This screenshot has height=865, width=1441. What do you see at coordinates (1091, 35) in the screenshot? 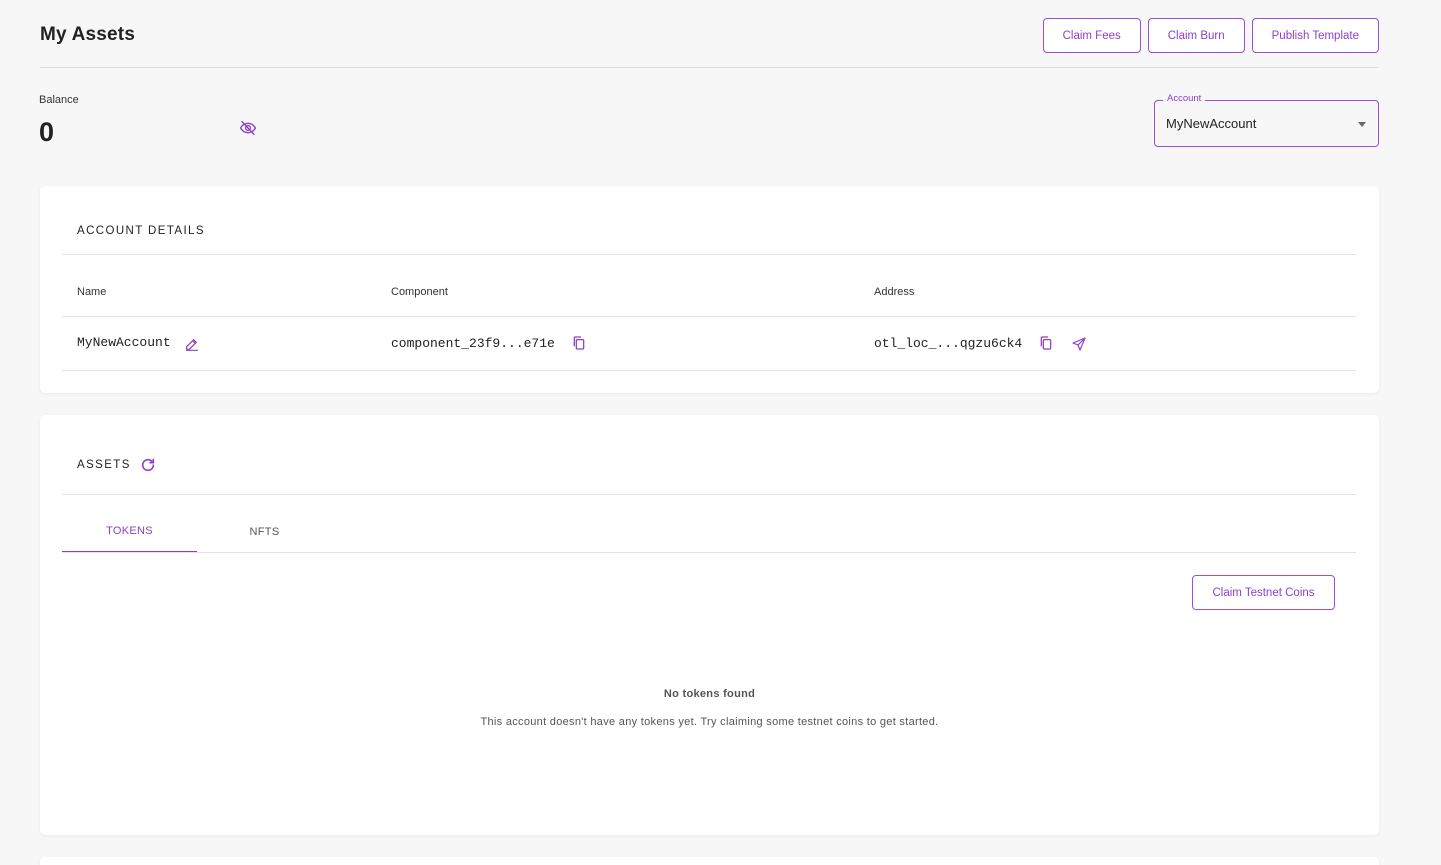
I see `claim-fees-button: Claim Fees` at bounding box center [1091, 35].